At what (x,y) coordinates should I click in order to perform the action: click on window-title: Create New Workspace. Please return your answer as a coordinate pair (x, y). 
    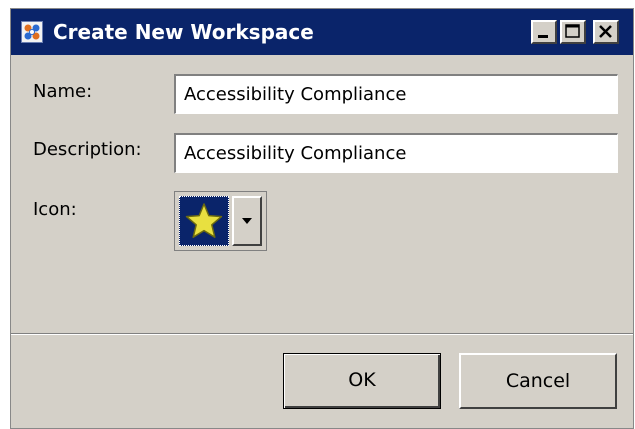
    Looking at the image, I should click on (183, 32).